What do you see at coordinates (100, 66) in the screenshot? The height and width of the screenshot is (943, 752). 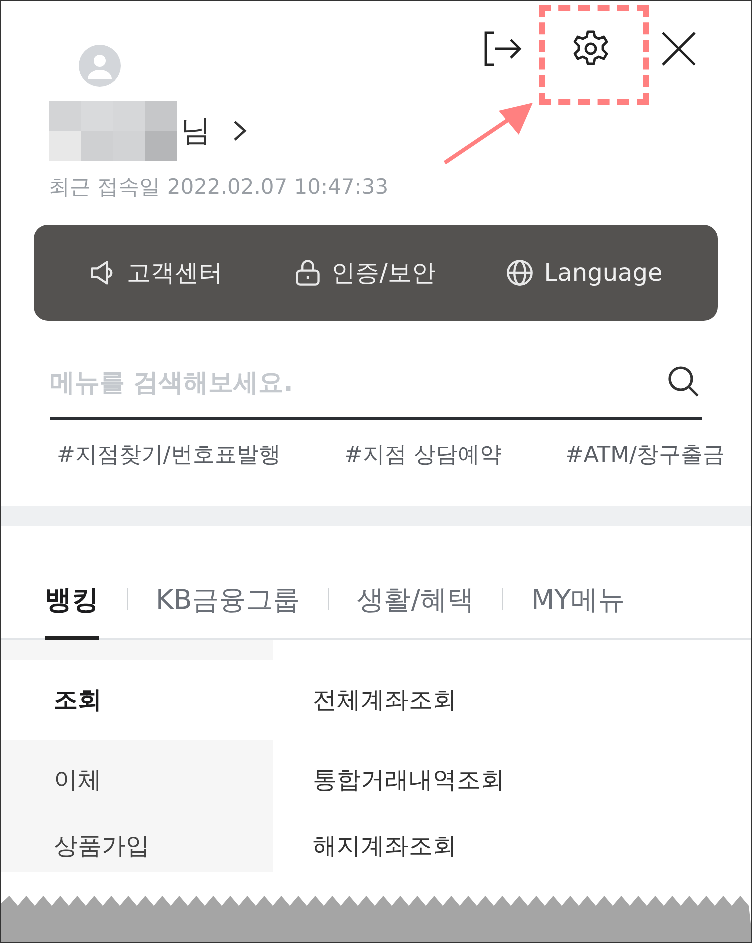 I see `avatar-icon` at bounding box center [100, 66].